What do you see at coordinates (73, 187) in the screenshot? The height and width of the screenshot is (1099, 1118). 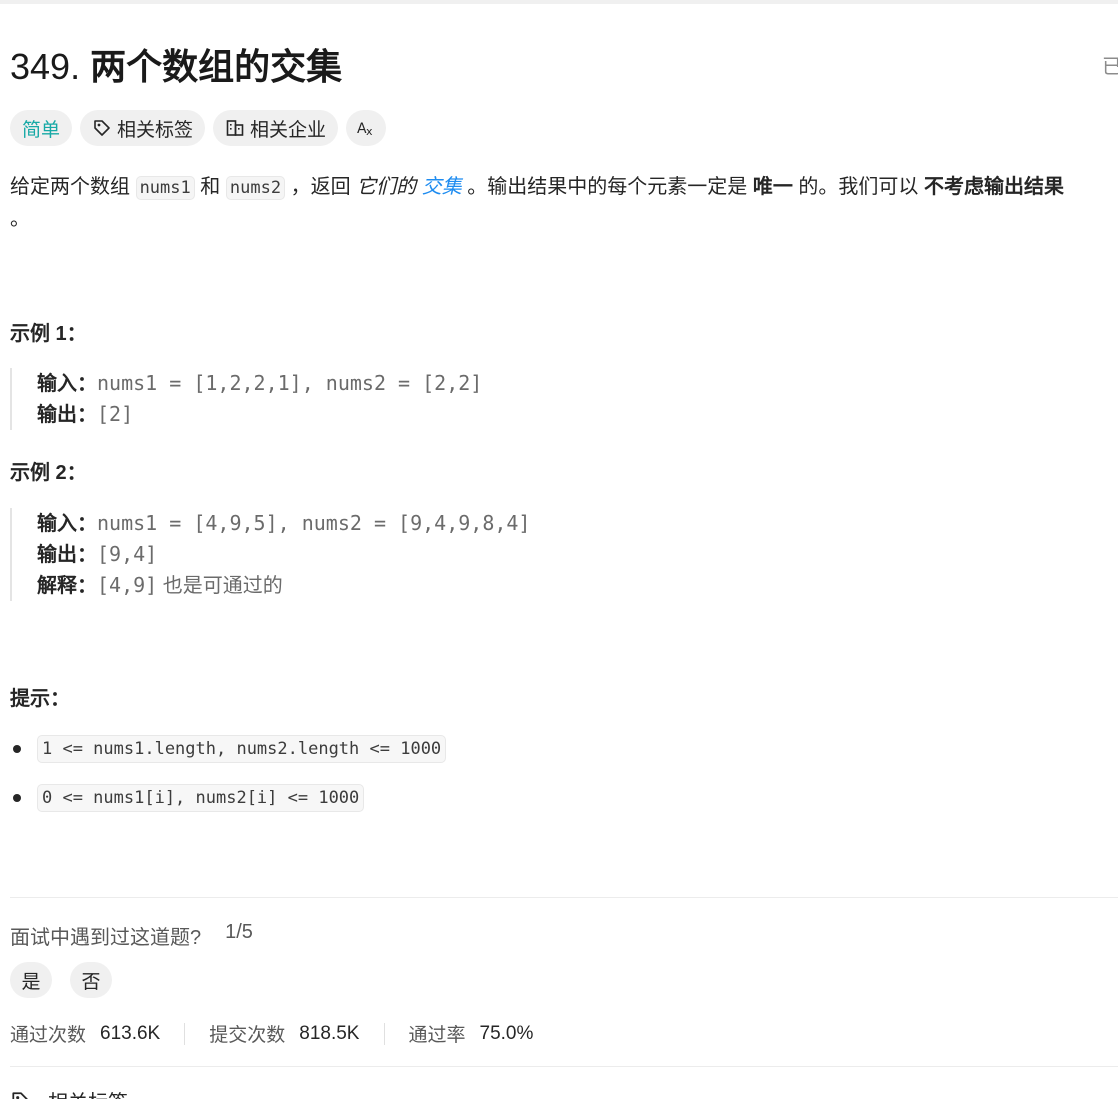 I see `desc-text: 给定两个数组` at bounding box center [73, 187].